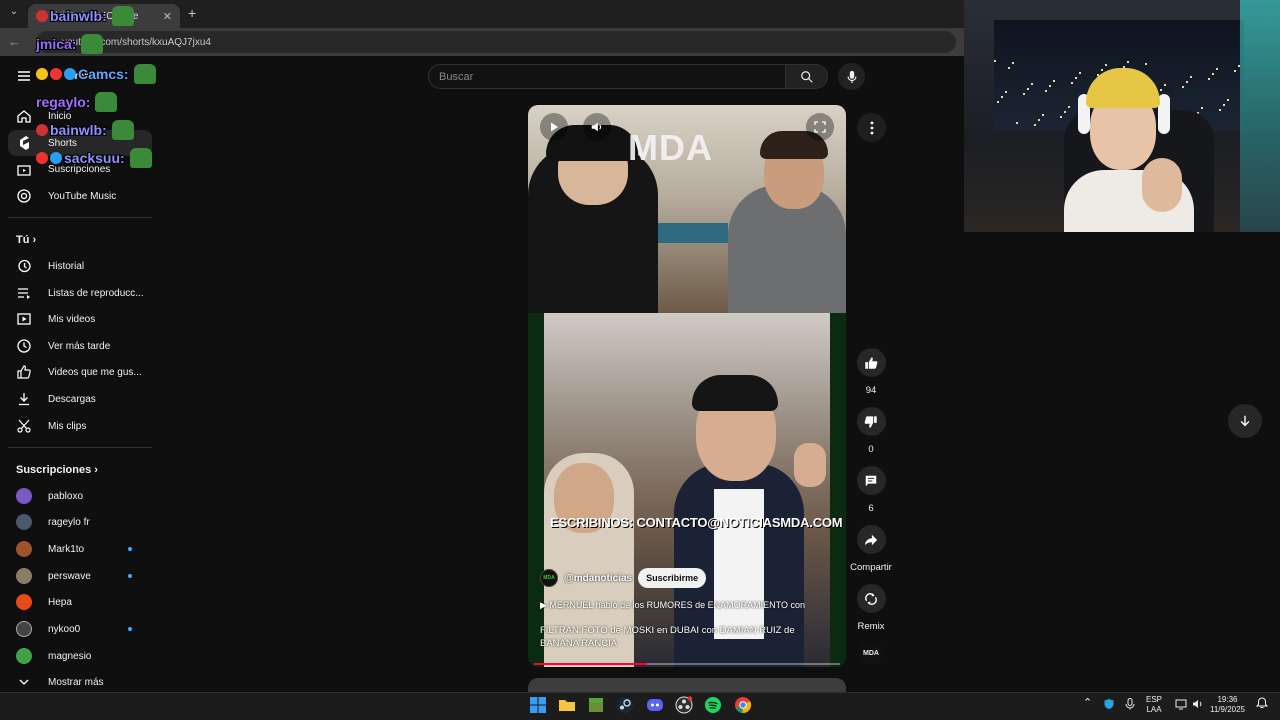  Describe the element at coordinates (871, 539) in the screenshot. I see `share-icon` at that location.